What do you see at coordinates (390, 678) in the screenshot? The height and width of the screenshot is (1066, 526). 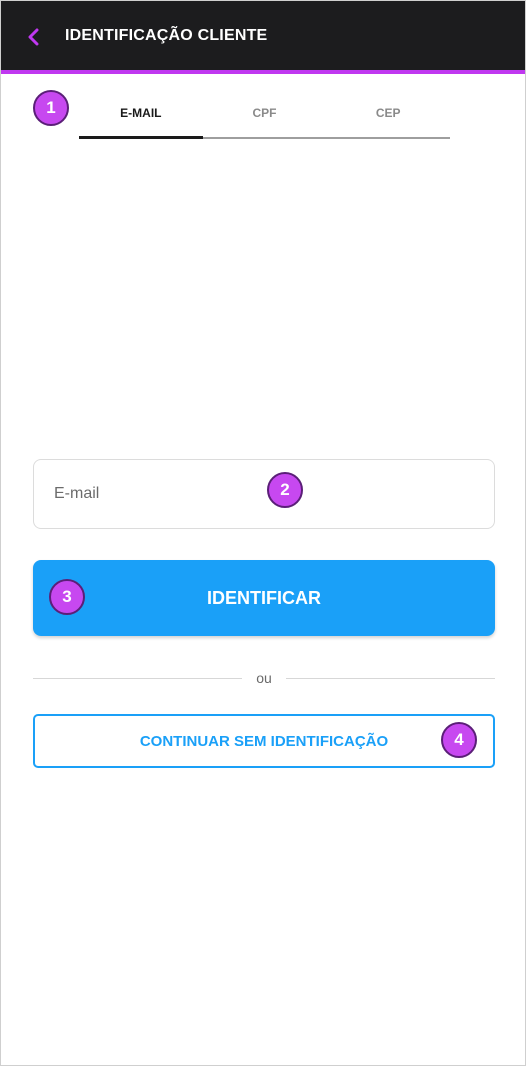 I see `divider-line-right` at bounding box center [390, 678].